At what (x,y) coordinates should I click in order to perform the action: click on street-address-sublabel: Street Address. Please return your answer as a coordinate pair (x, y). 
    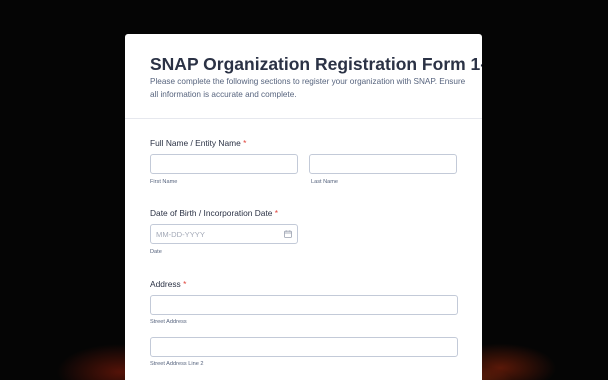
    Looking at the image, I should click on (168, 322).